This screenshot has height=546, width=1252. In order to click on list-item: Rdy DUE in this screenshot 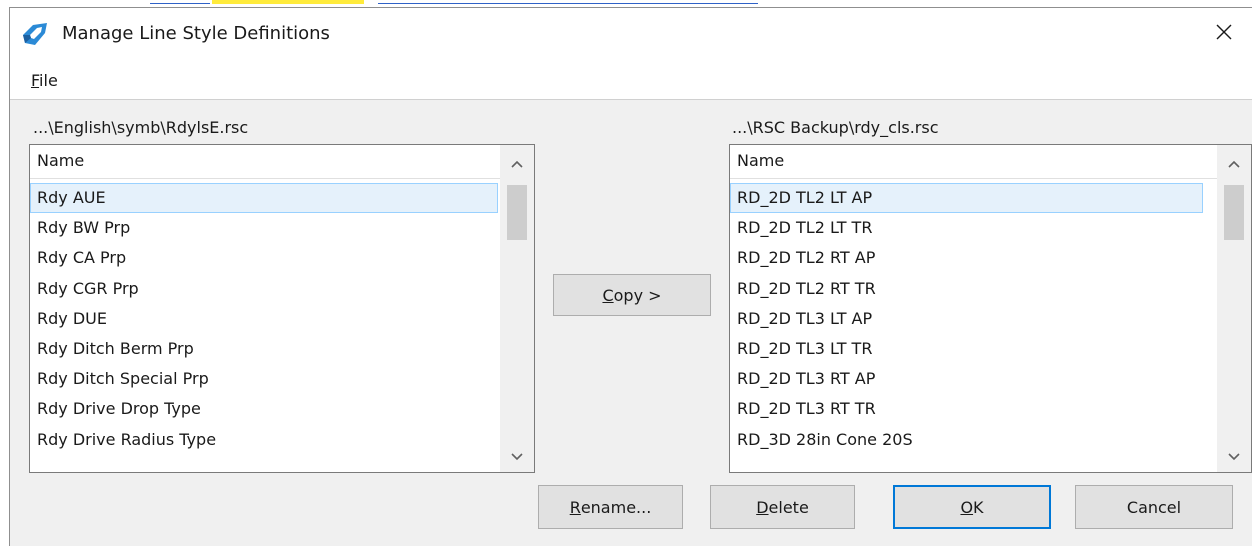, I will do `click(264, 319)`.